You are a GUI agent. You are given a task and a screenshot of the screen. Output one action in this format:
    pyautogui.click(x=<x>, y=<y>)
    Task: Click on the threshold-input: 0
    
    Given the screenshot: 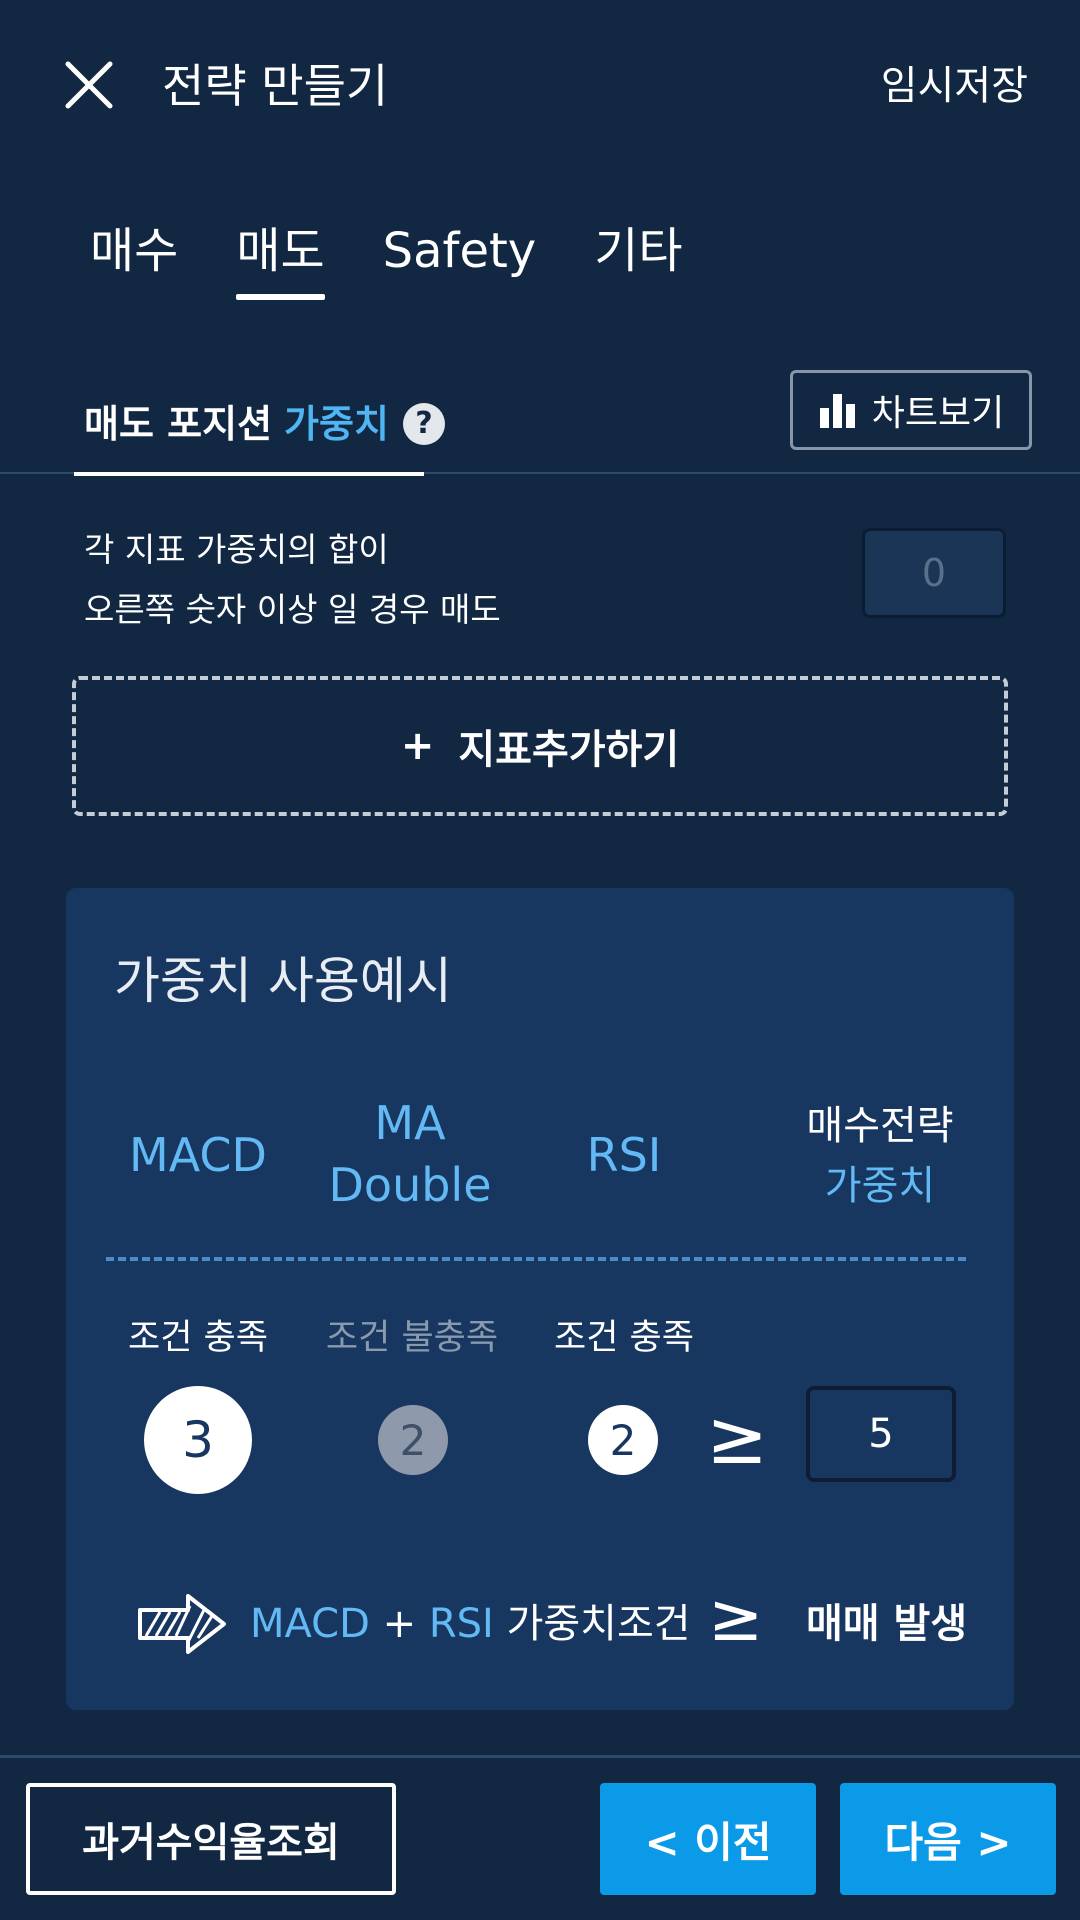 What is the action you would take?
    pyautogui.click(x=934, y=573)
    